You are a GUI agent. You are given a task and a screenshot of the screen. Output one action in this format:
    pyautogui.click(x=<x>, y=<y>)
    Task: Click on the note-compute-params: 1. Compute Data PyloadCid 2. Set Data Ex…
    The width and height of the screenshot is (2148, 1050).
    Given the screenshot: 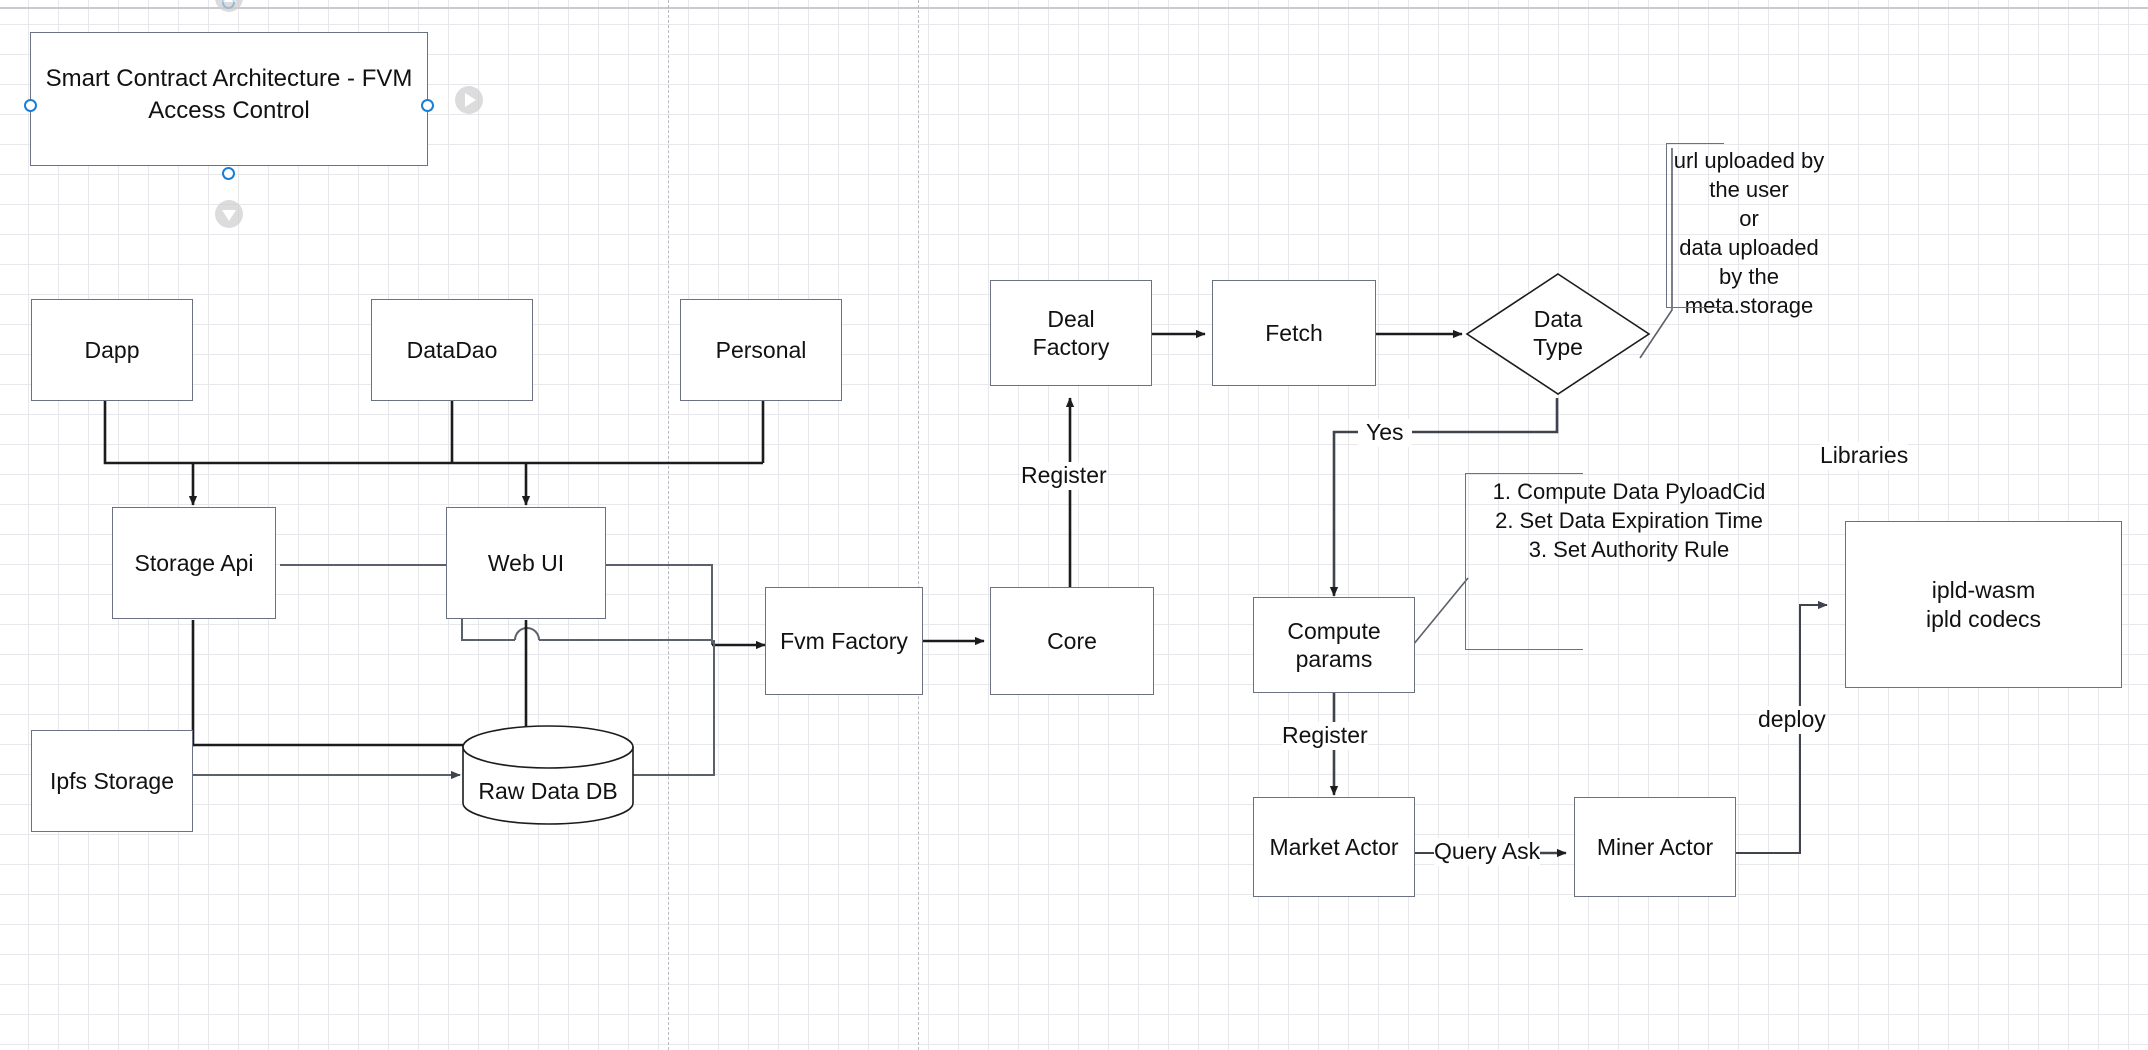 What is the action you would take?
    pyautogui.click(x=1615, y=561)
    